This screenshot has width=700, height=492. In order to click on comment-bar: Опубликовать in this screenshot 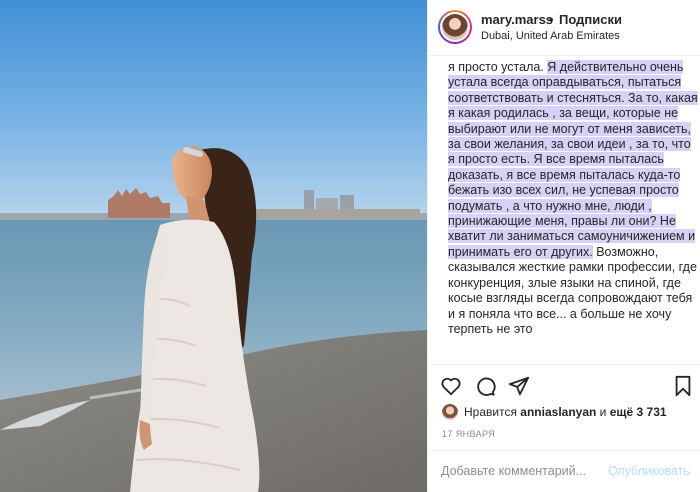, I will do `click(564, 471)`.